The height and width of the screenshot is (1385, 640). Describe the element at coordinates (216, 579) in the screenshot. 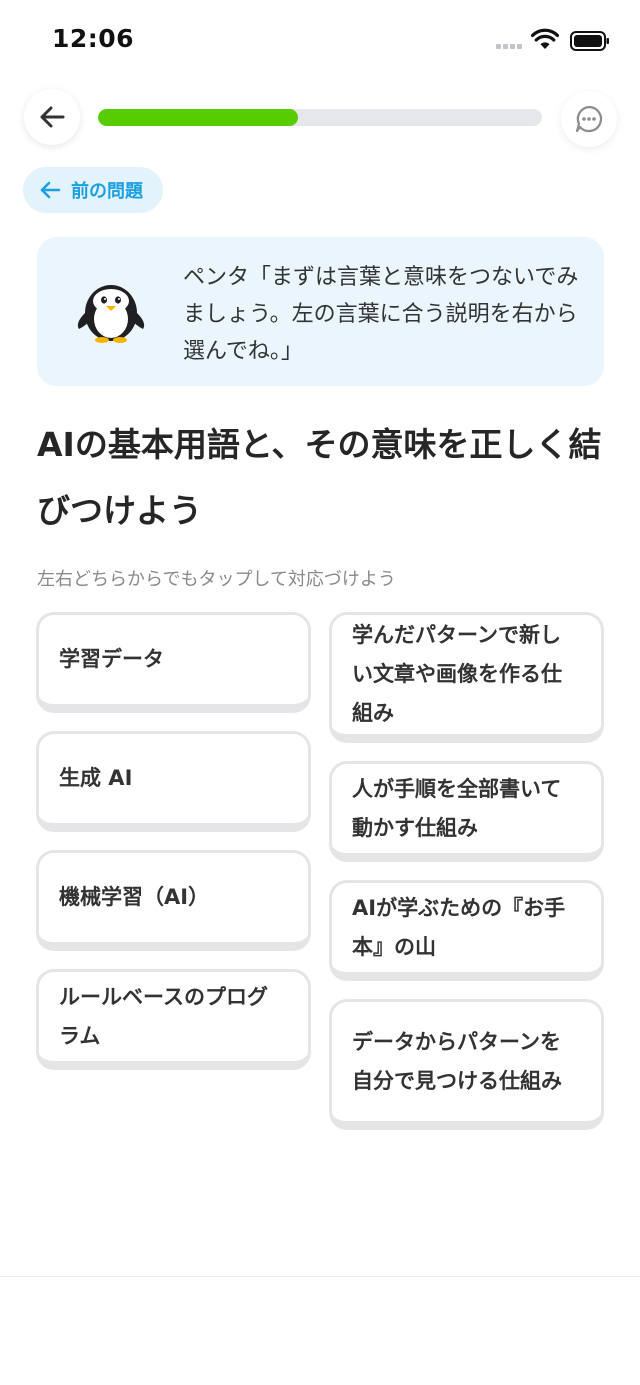

I see `question-instruction: 左右どちらからでもタップして対応づけよう` at that location.